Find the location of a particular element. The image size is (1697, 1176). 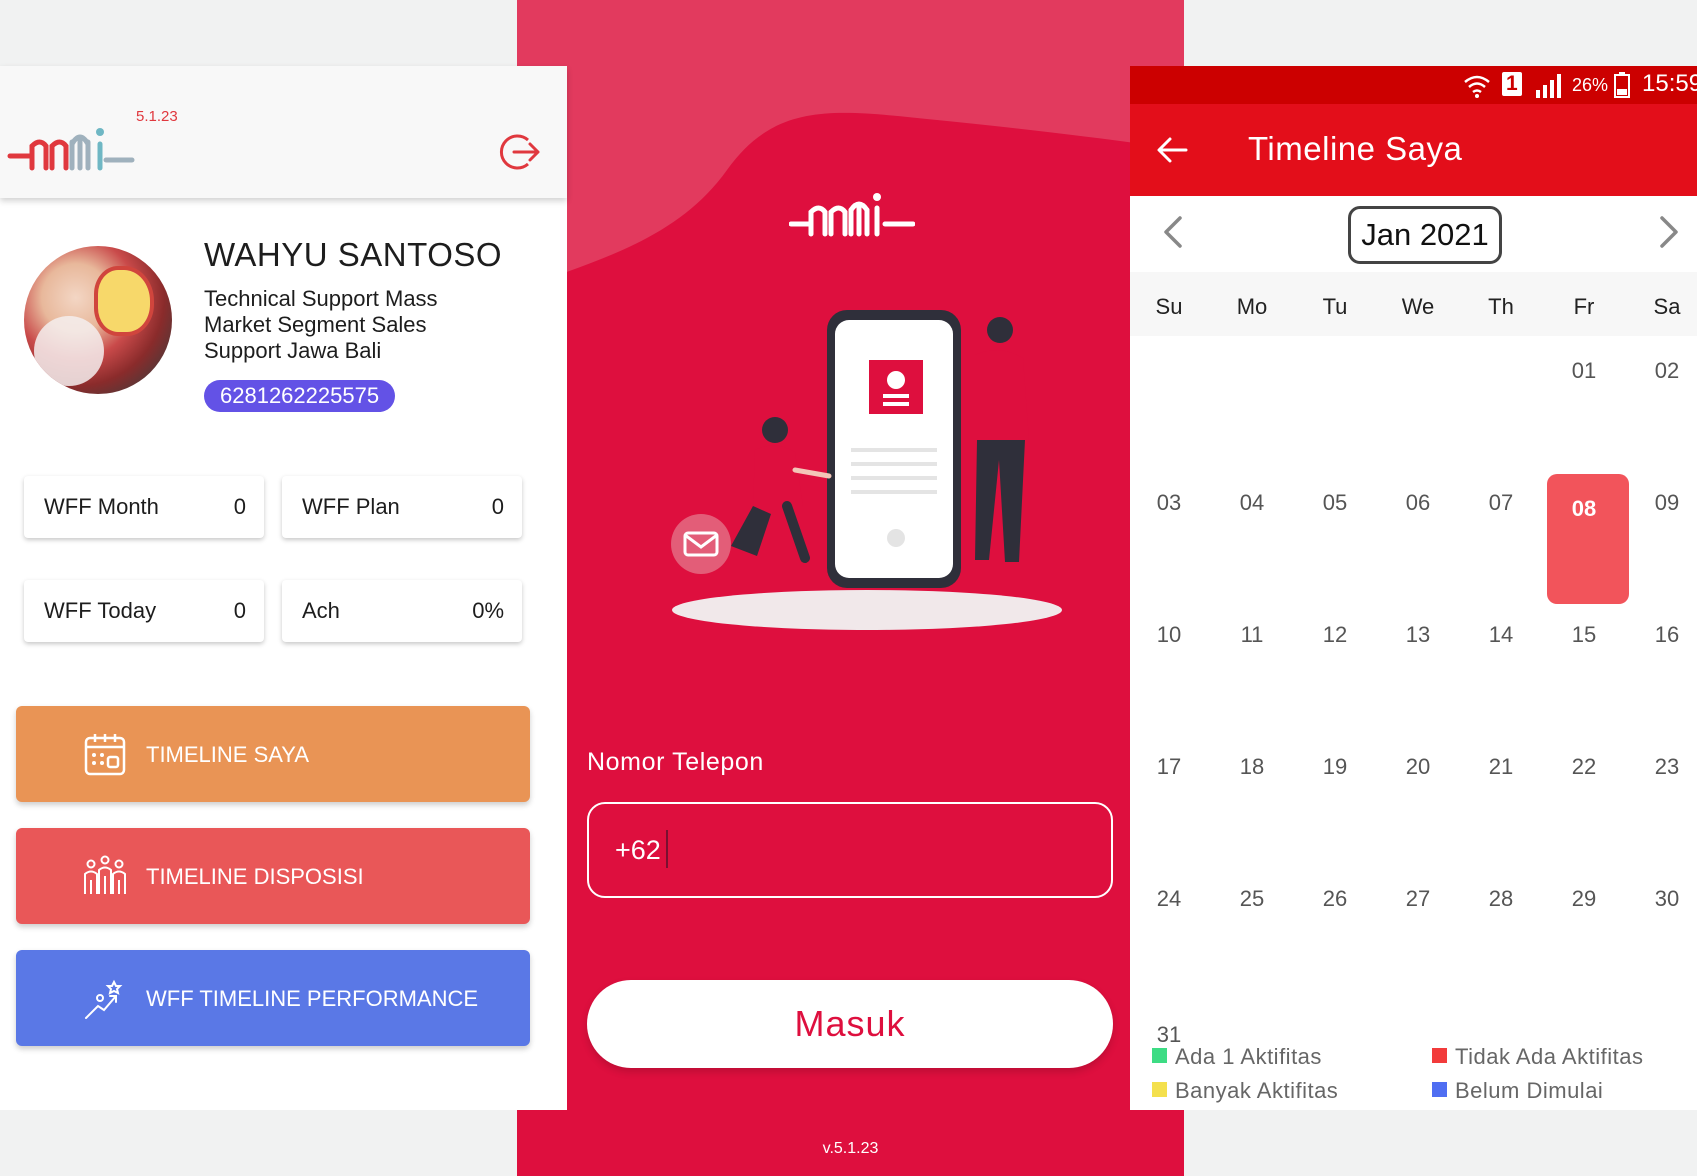

stat-card-wff-plan: WFF Plan 0 is located at coordinates (402, 507).